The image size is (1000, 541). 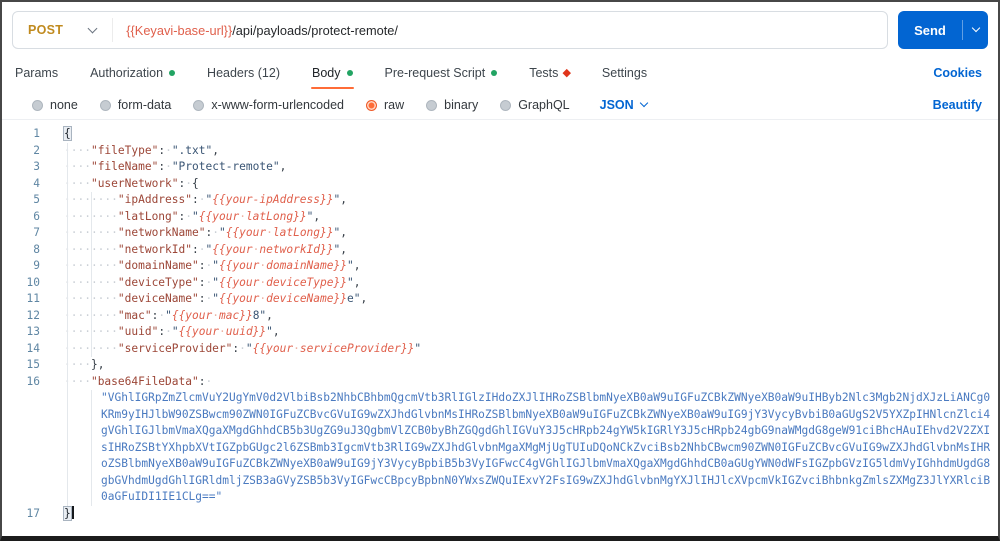 What do you see at coordinates (494, 73) in the screenshot?
I see `status-dot-icon` at bounding box center [494, 73].